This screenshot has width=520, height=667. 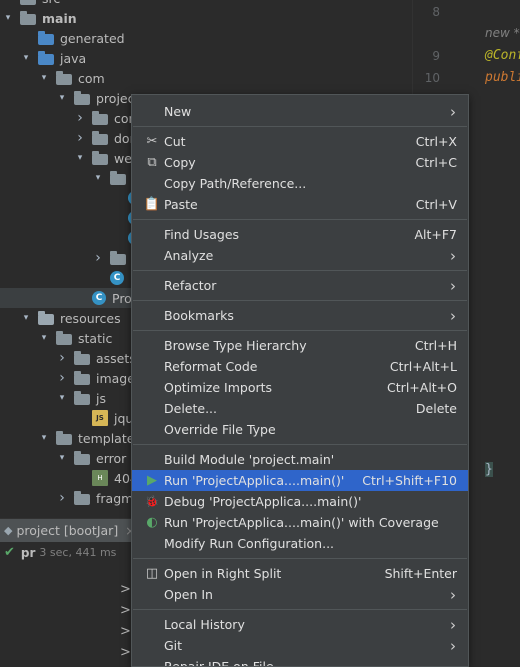 I want to click on menu-item-analyze: Analyze ›, so click(x=300, y=255).